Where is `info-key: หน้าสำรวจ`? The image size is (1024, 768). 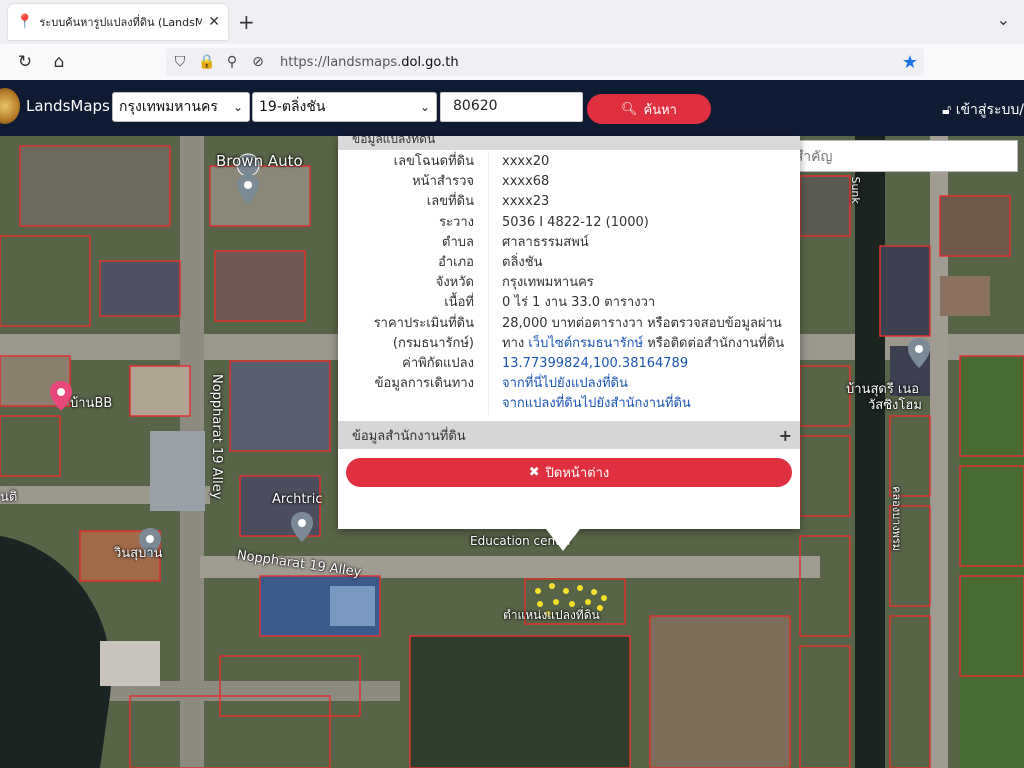 info-key: หน้าสำรวจ is located at coordinates (443, 182).